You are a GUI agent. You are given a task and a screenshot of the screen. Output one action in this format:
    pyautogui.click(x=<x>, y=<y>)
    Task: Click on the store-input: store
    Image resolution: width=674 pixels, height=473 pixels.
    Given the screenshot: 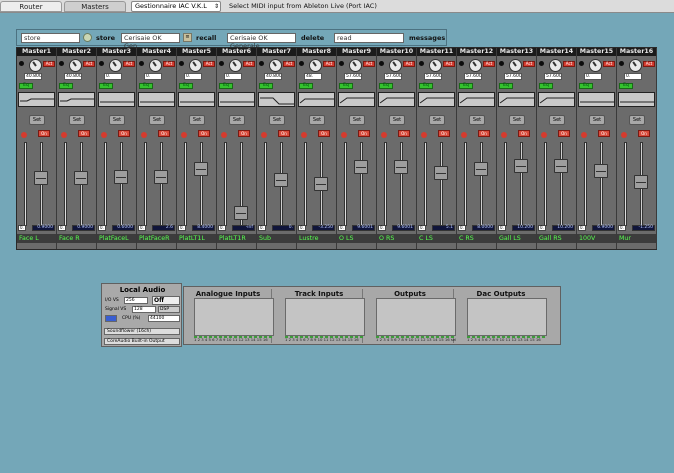 What is the action you would take?
    pyautogui.click(x=50, y=38)
    